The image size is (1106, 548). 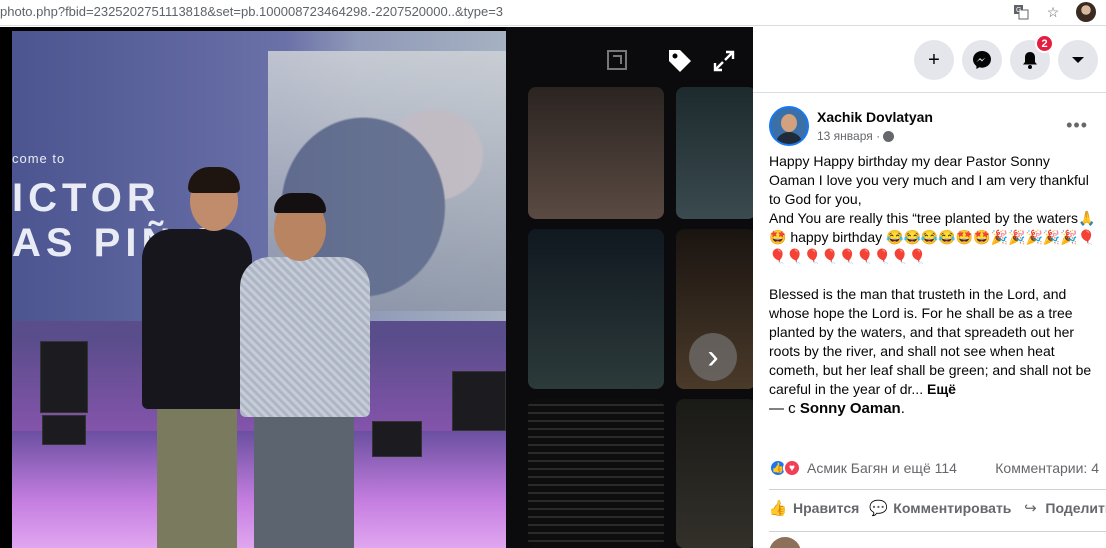 What do you see at coordinates (792, 468) in the screenshot?
I see `love-reaction-icon: ♥` at bounding box center [792, 468].